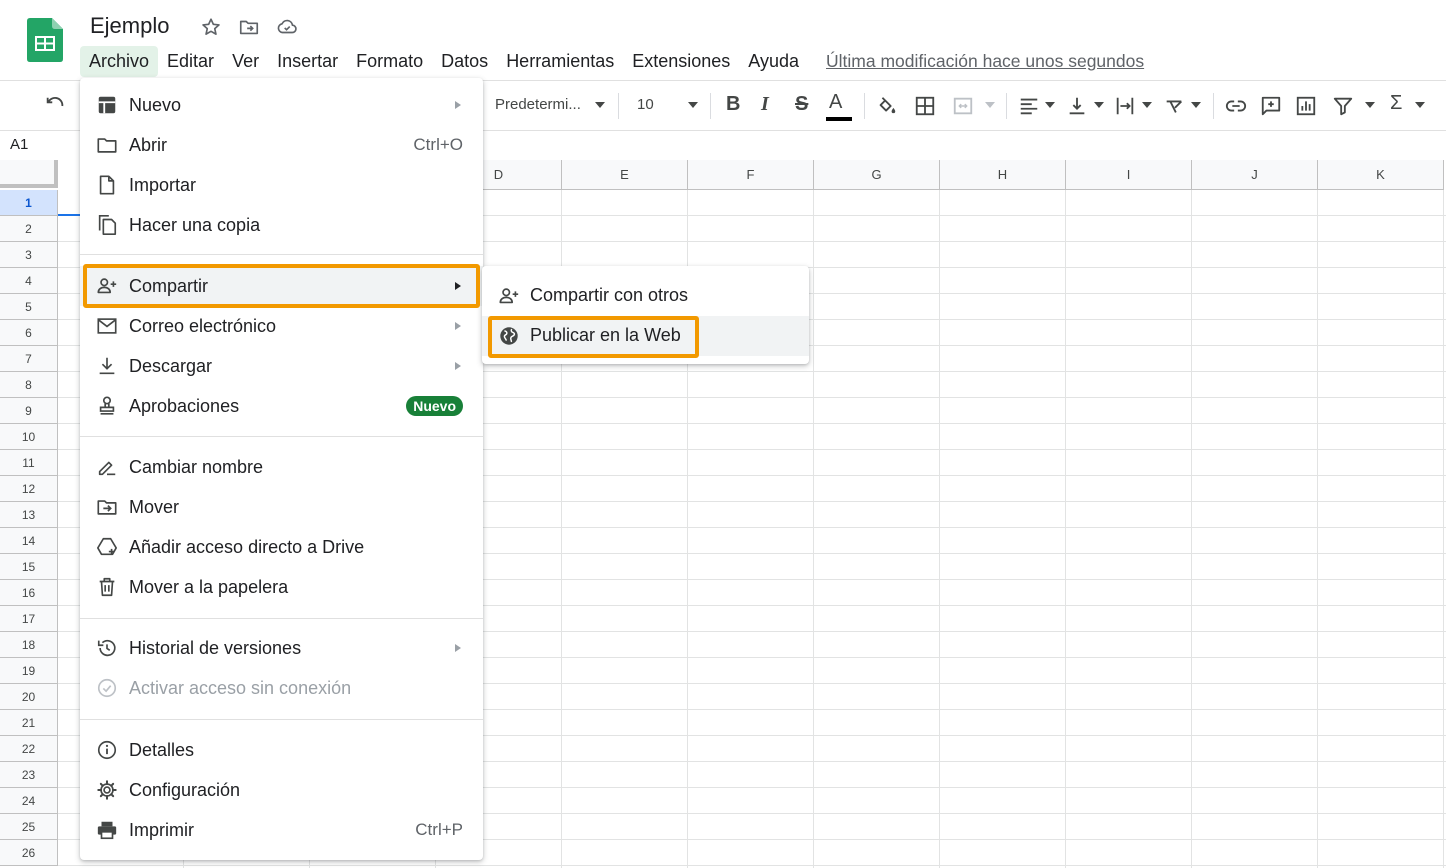  What do you see at coordinates (29, 255) in the screenshot?
I see `row-header: 3` at bounding box center [29, 255].